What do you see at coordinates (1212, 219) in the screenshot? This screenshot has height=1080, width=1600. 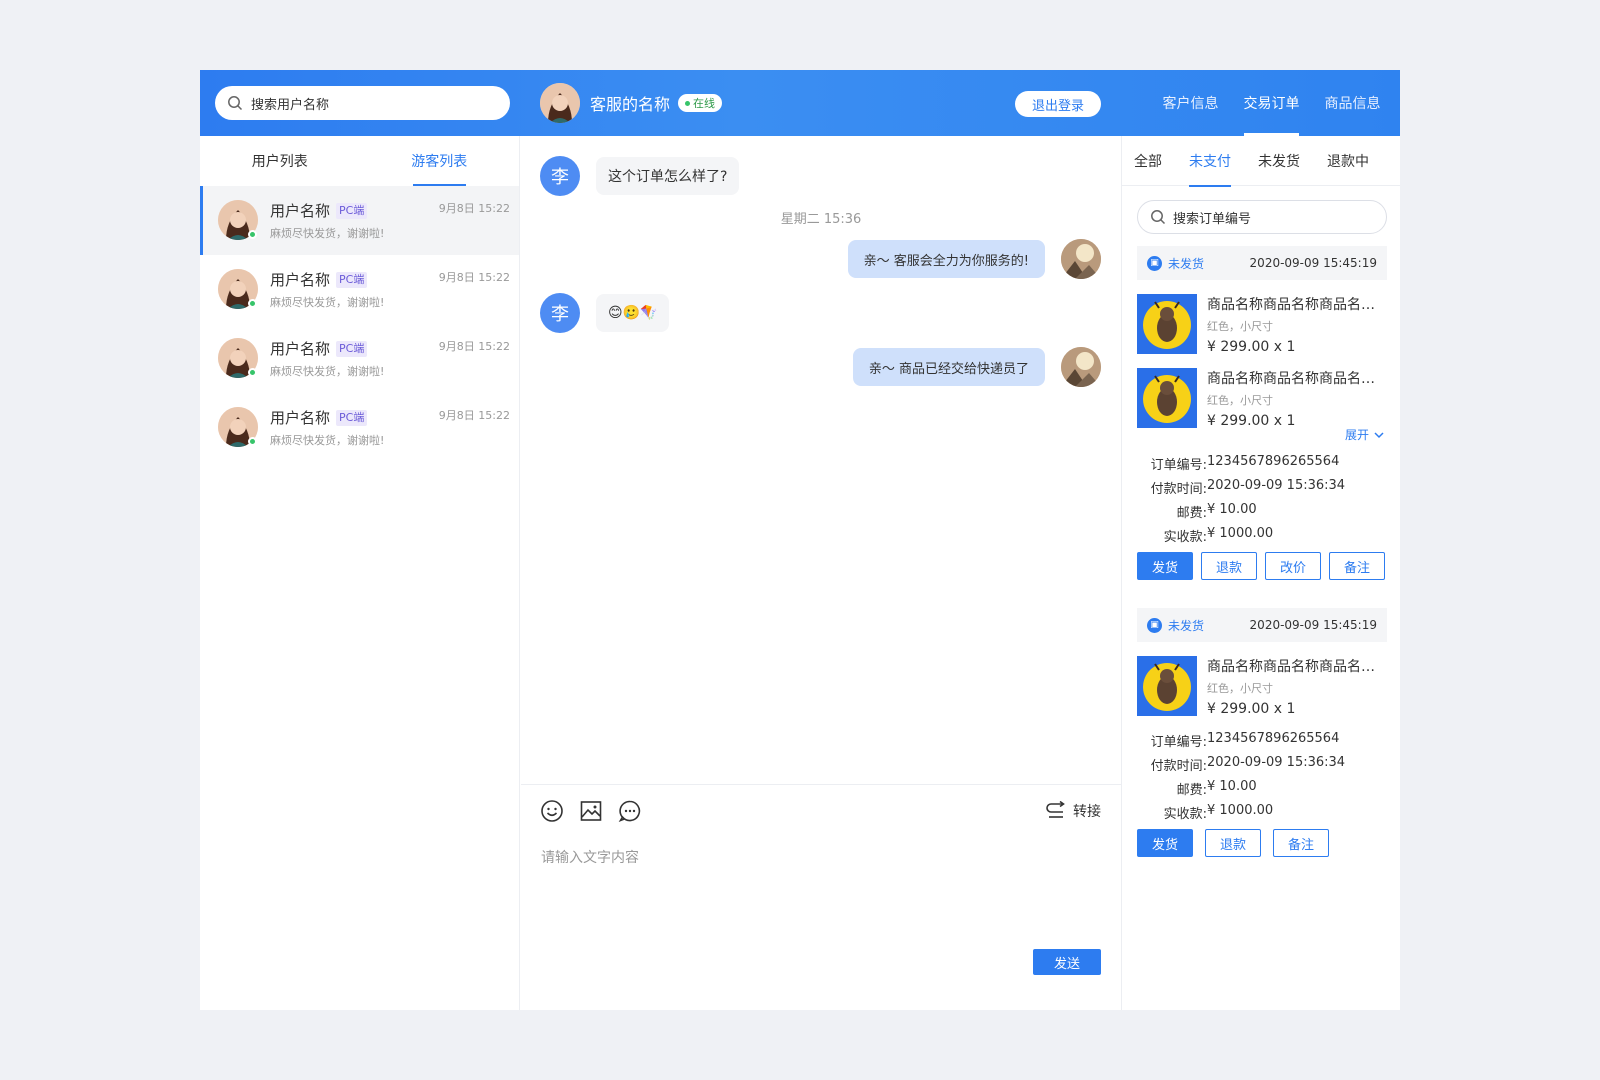 I see `order-search-placeholder: 搜索订单编号` at bounding box center [1212, 219].